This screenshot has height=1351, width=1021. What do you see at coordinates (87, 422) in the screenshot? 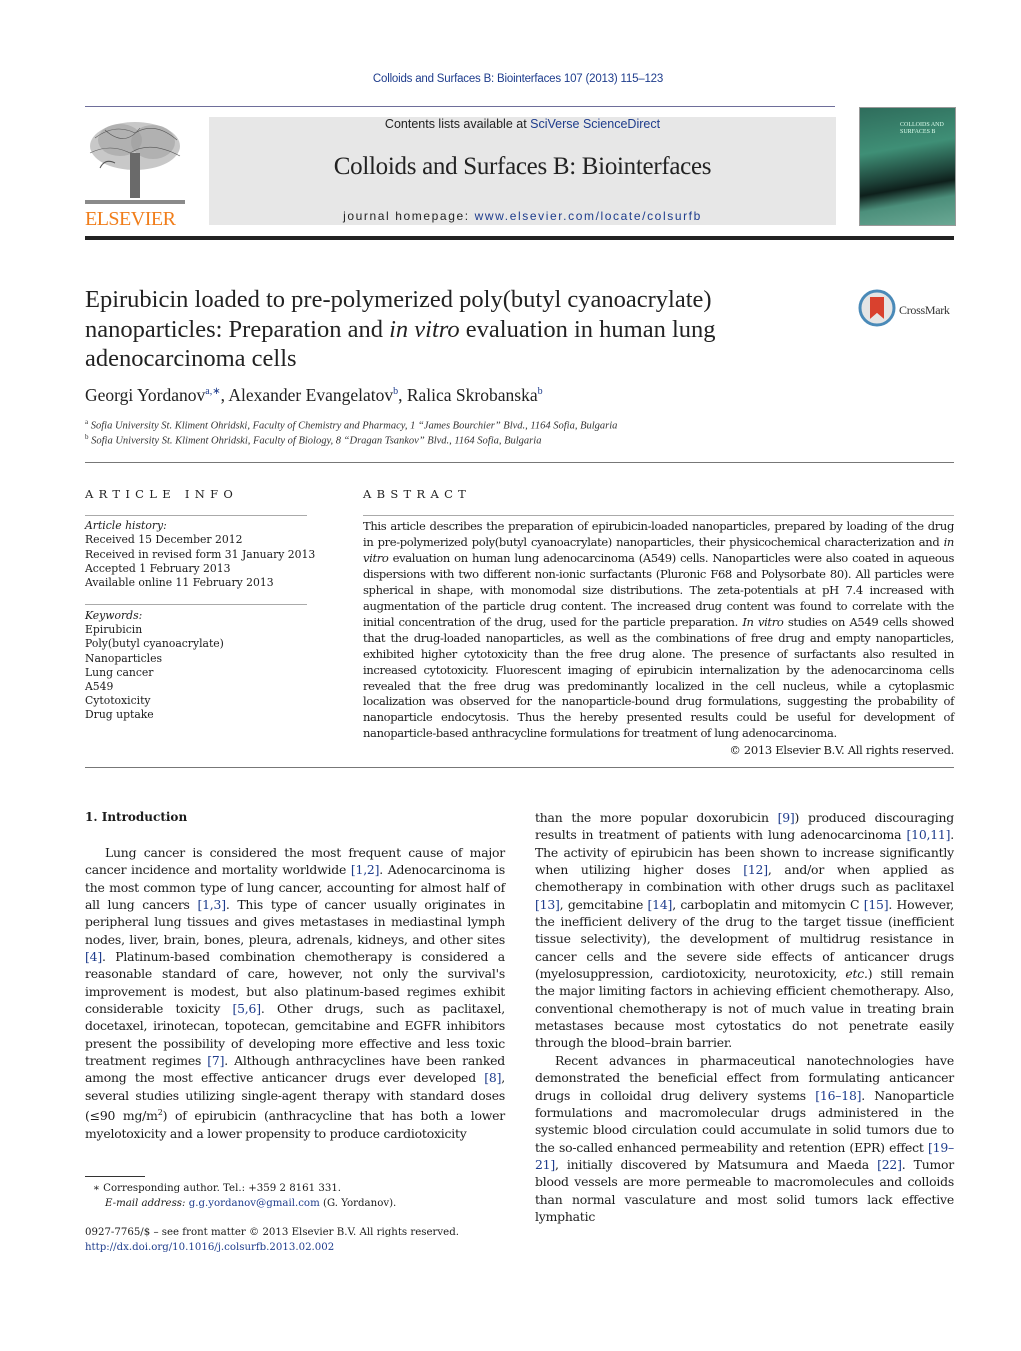
I see `affiliation-mark: a` at bounding box center [87, 422].